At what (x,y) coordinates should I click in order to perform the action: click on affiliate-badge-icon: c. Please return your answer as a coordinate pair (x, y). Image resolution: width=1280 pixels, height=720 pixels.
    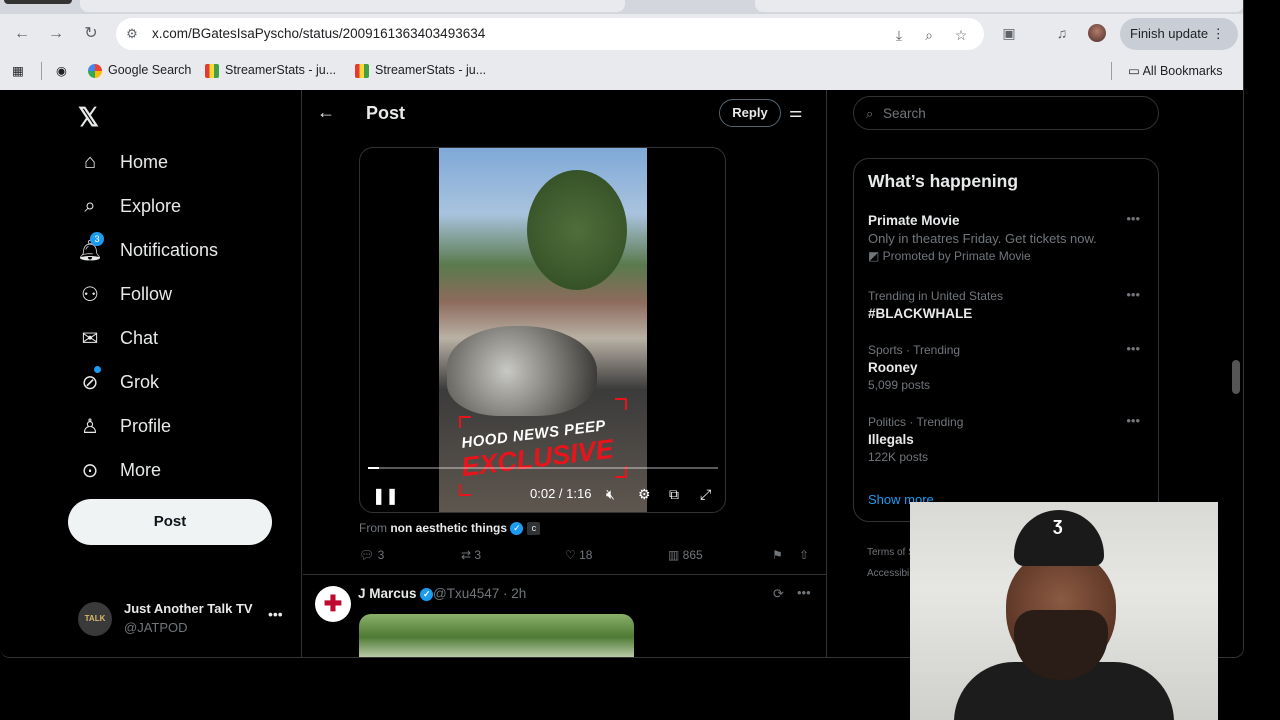
    Looking at the image, I should click on (534, 529).